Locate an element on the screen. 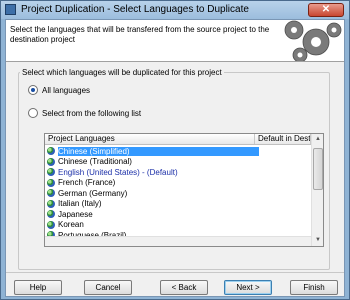 This screenshot has width=350, height=300. scroll-up-icon: ▲ is located at coordinates (318, 139).